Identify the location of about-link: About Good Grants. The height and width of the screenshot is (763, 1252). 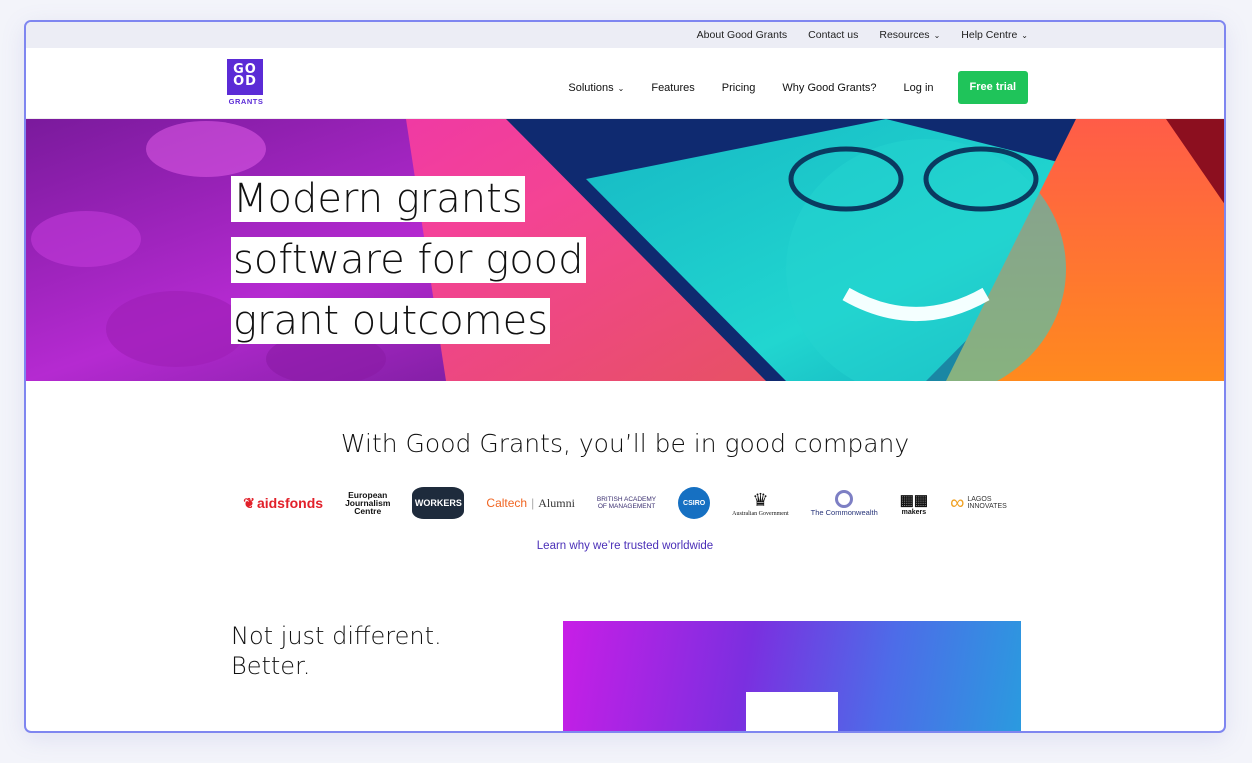
(742, 35).